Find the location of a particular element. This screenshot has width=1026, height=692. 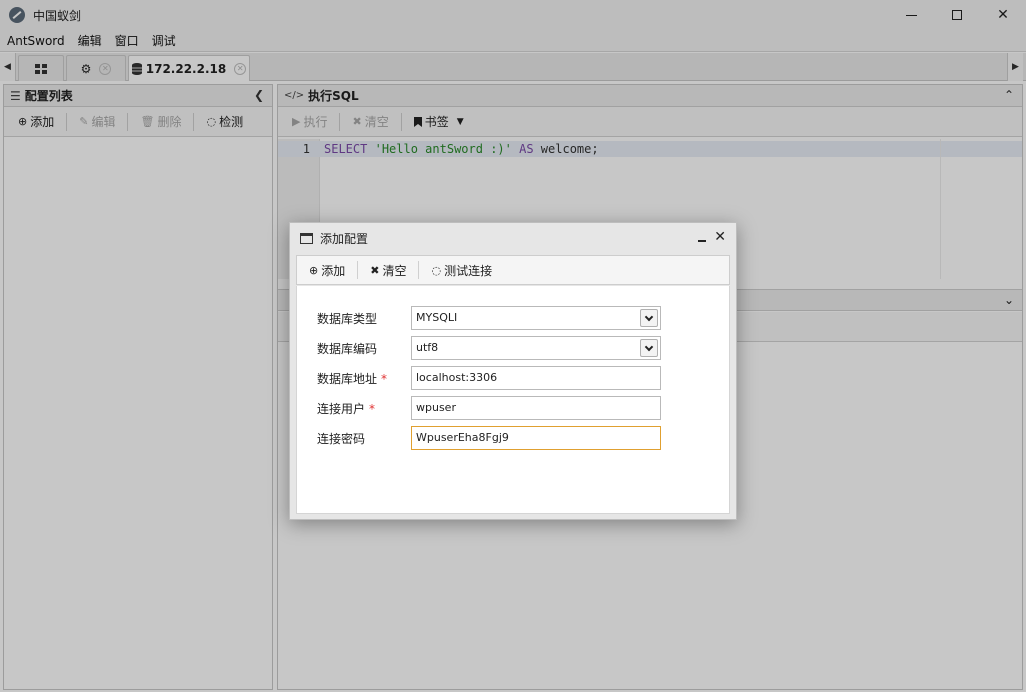

dialog-toolbar: ⊕ 添加 ✖ 清空 ◌ 测试连接 is located at coordinates (513, 270).